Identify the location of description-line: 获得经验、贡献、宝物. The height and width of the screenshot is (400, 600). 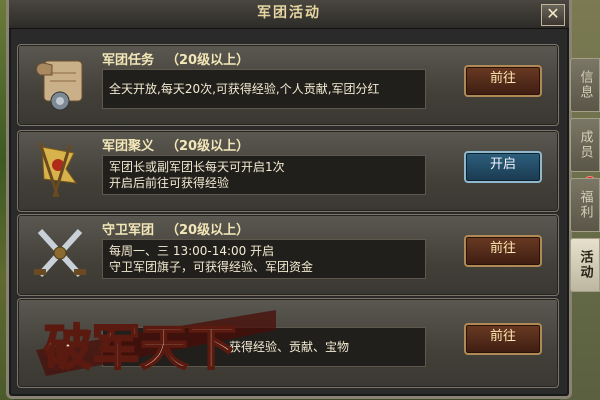
(289, 347).